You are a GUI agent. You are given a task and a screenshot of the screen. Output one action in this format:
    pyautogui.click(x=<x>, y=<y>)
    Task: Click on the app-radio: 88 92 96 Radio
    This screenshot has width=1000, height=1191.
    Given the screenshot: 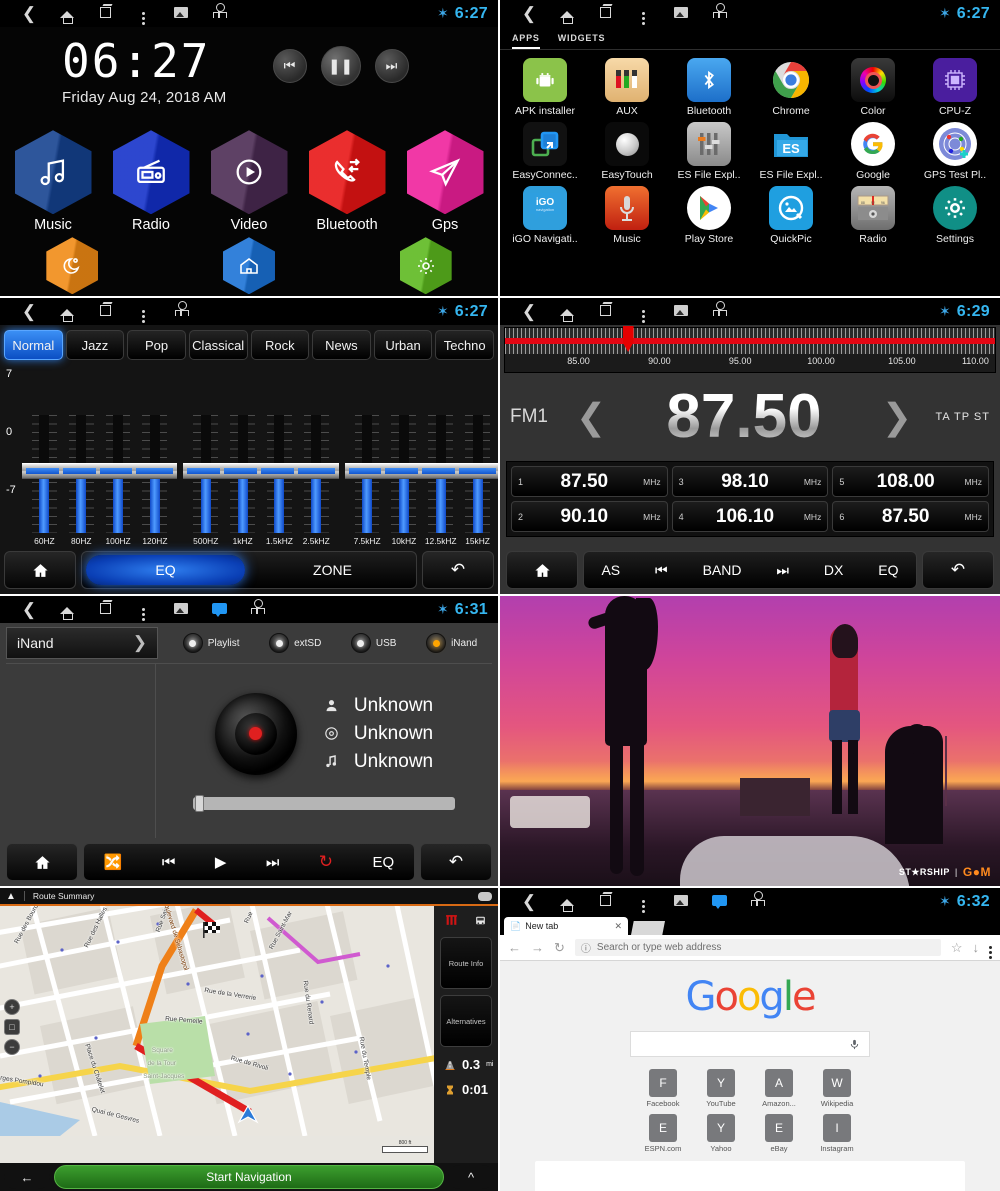 What is the action you would take?
    pyautogui.click(x=873, y=215)
    